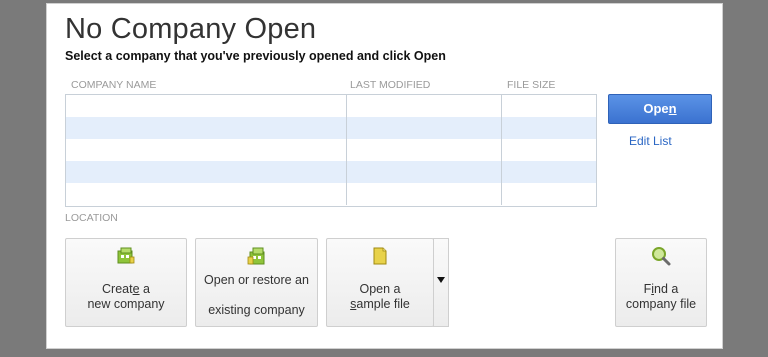 The image size is (768, 357). Describe the element at coordinates (113, 85) in the screenshot. I see `column-header-company-name: COMPANY NAME` at that location.